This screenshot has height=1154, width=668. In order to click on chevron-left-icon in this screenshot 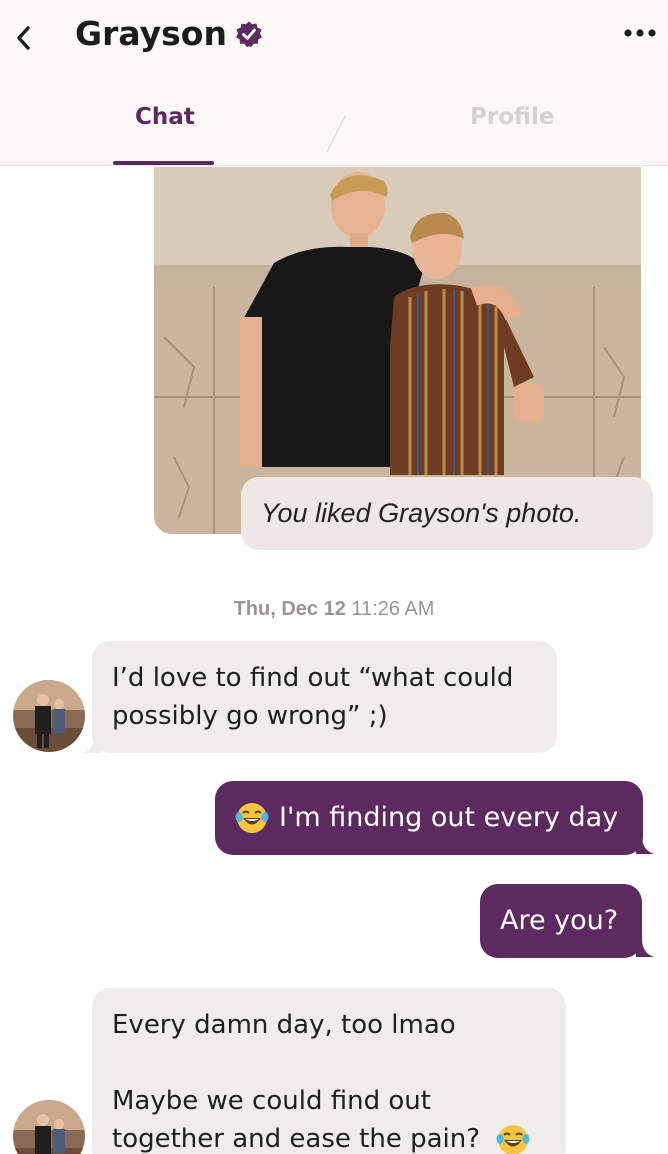, I will do `click(23, 38)`.